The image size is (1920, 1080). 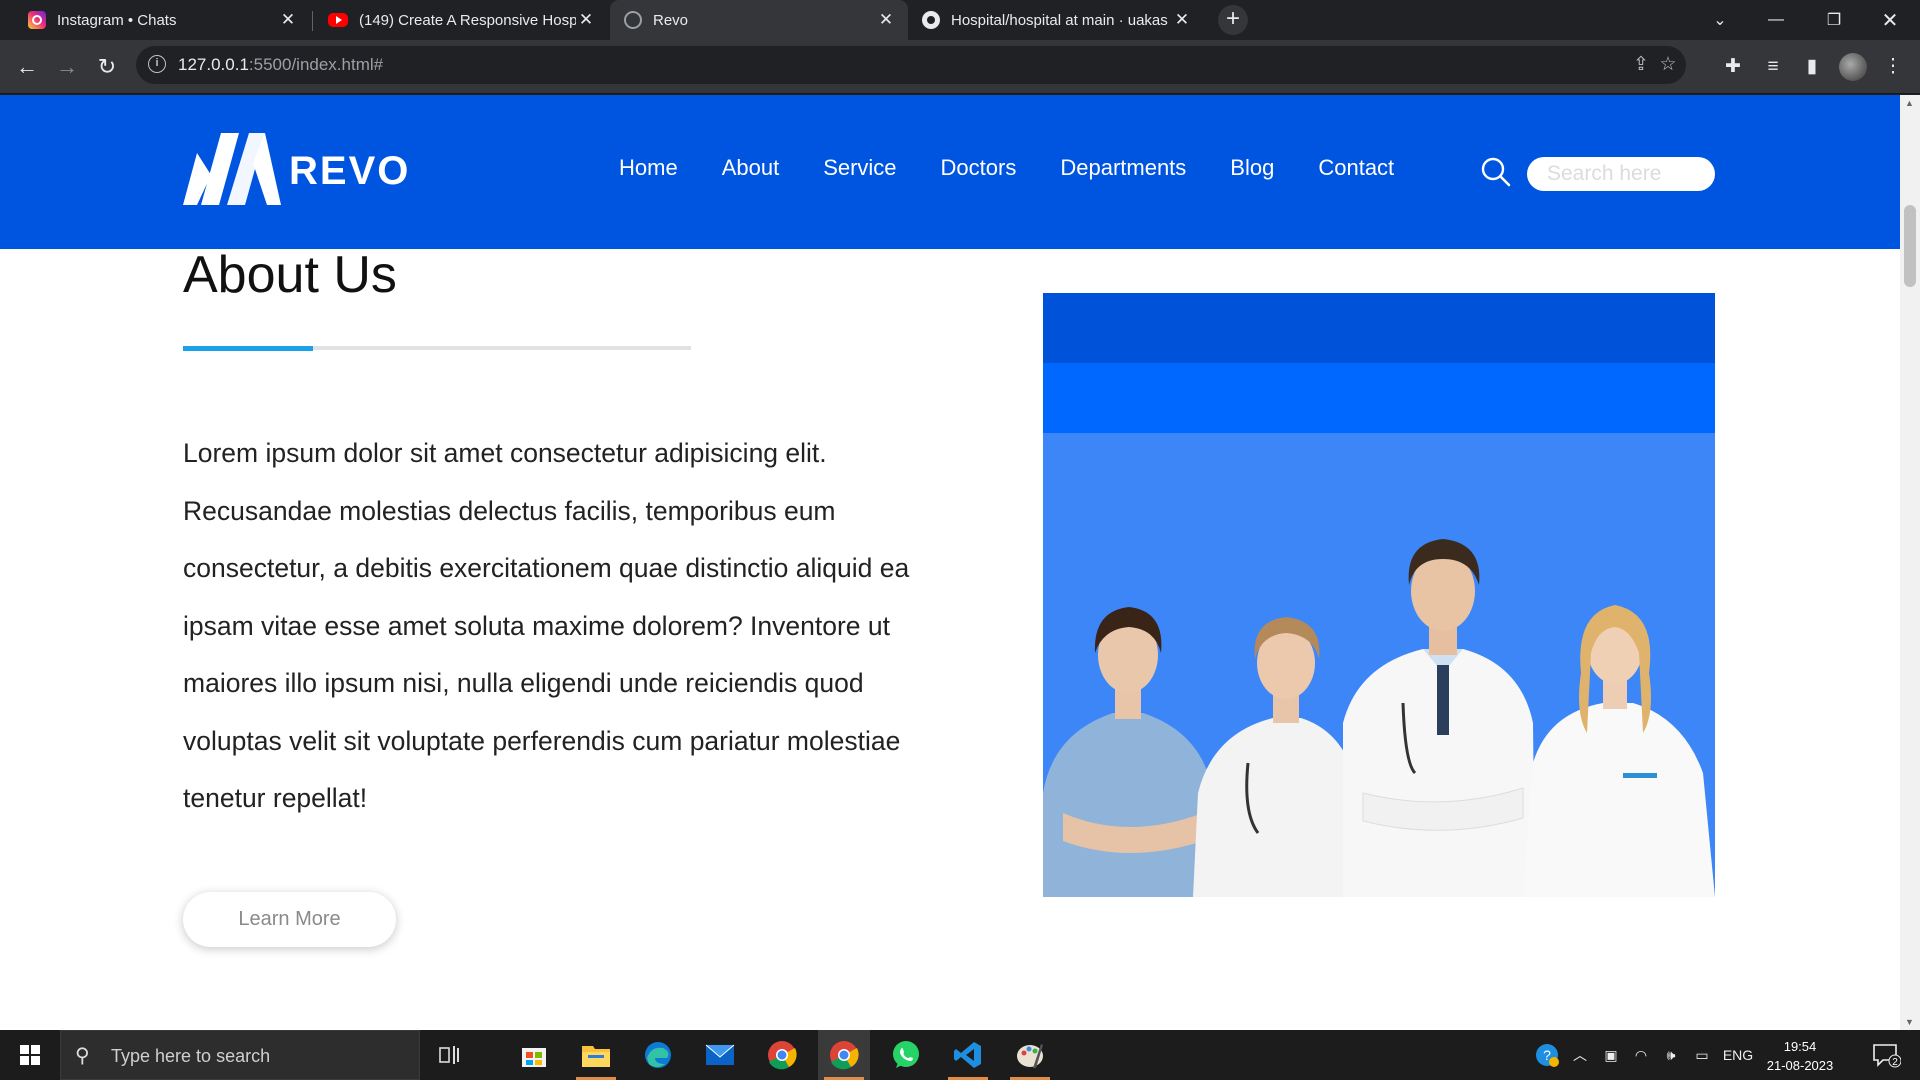 What do you see at coordinates (1356, 168) in the screenshot?
I see `nav-contact: Contact` at bounding box center [1356, 168].